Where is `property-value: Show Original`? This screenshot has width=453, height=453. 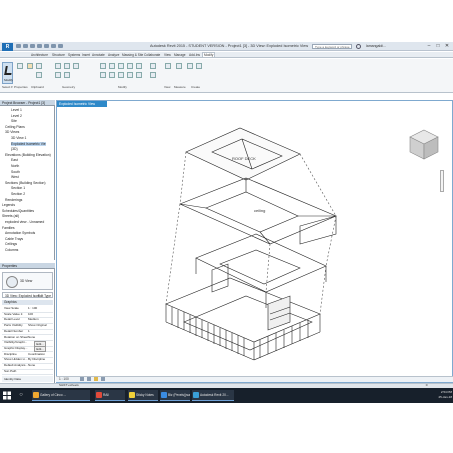 property-value: Show Original is located at coordinates (37, 326).